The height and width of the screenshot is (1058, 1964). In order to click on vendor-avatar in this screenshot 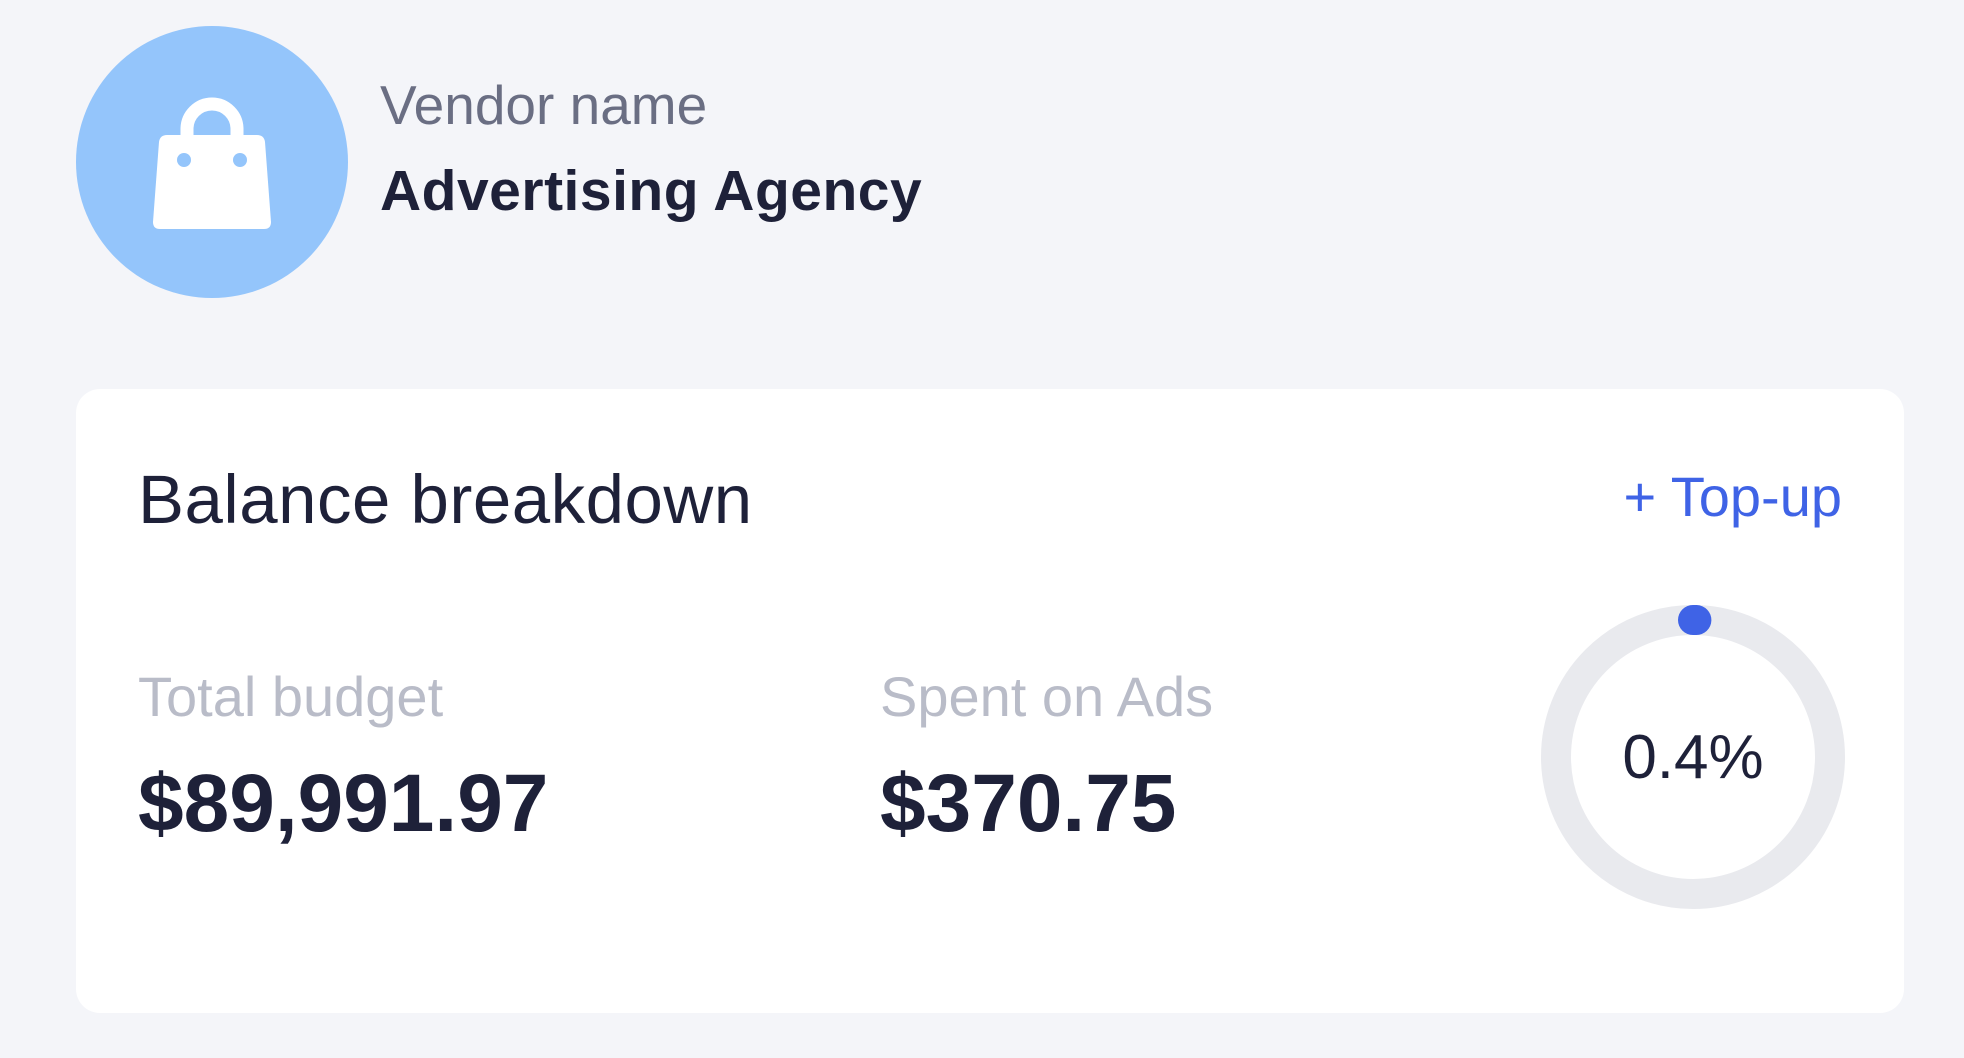, I will do `click(212, 162)`.